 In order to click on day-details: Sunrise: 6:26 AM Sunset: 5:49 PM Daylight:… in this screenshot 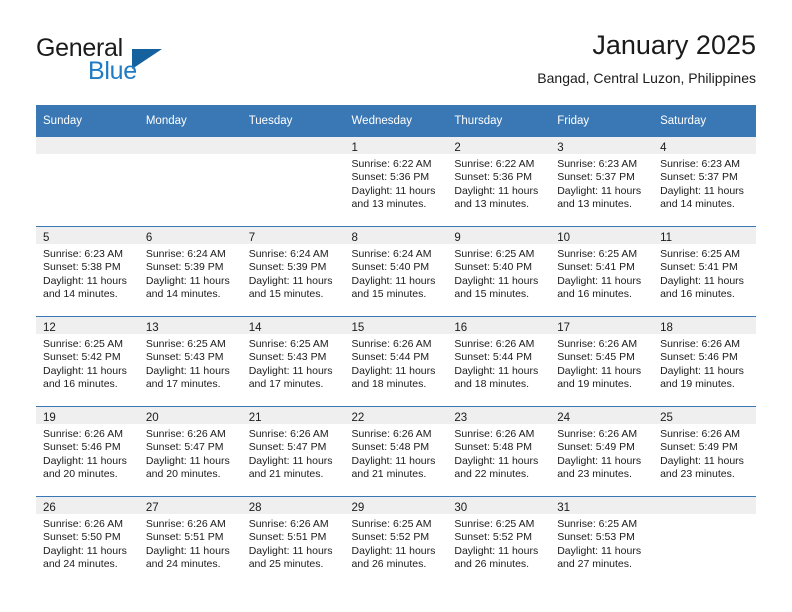, I will do `click(704, 453)`.